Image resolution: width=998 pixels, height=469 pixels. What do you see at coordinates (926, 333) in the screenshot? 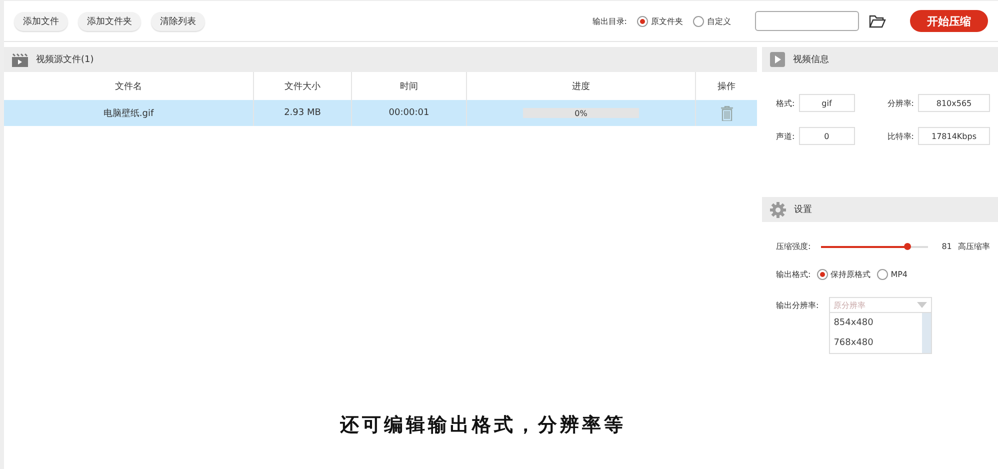
I see `scrollbar` at bounding box center [926, 333].